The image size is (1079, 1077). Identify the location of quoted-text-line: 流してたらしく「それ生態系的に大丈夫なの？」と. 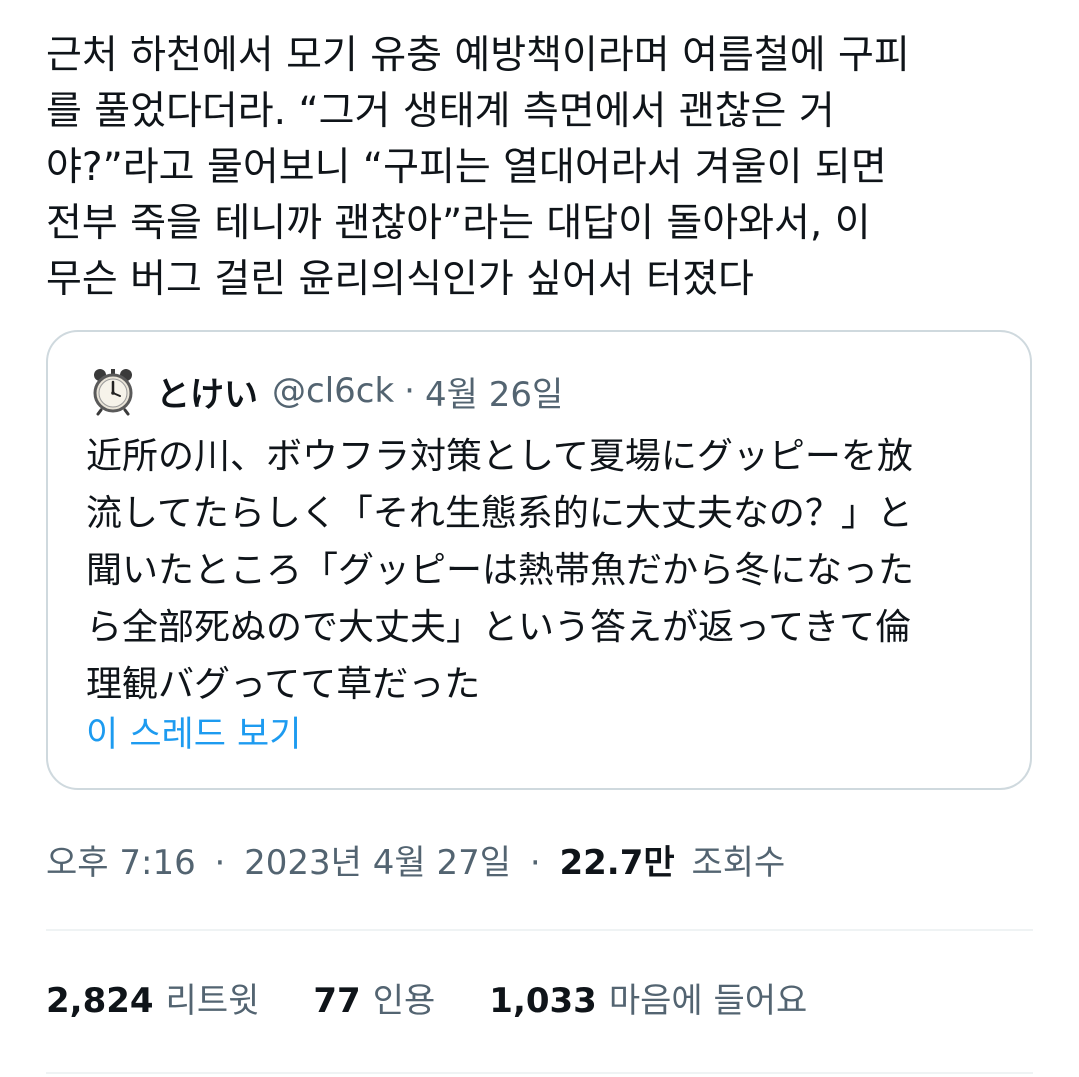
(499, 513).